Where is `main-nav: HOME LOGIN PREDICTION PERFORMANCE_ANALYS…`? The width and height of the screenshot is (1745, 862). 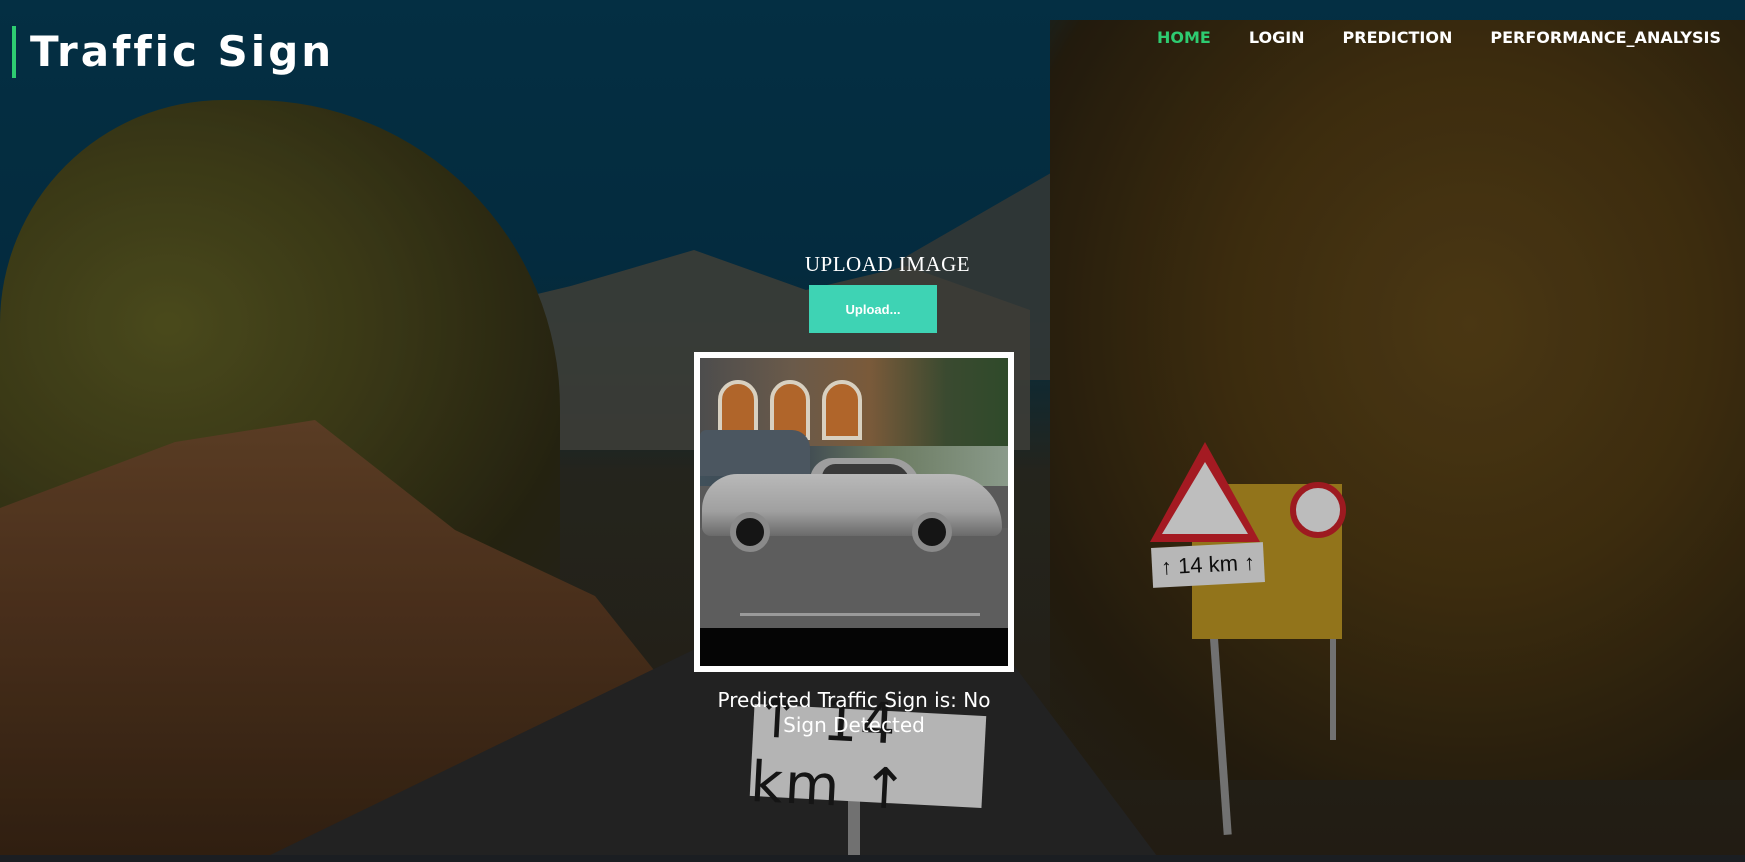
main-nav: HOME LOGIN PREDICTION PERFORMANCE_ANALYS… is located at coordinates (1420, 38).